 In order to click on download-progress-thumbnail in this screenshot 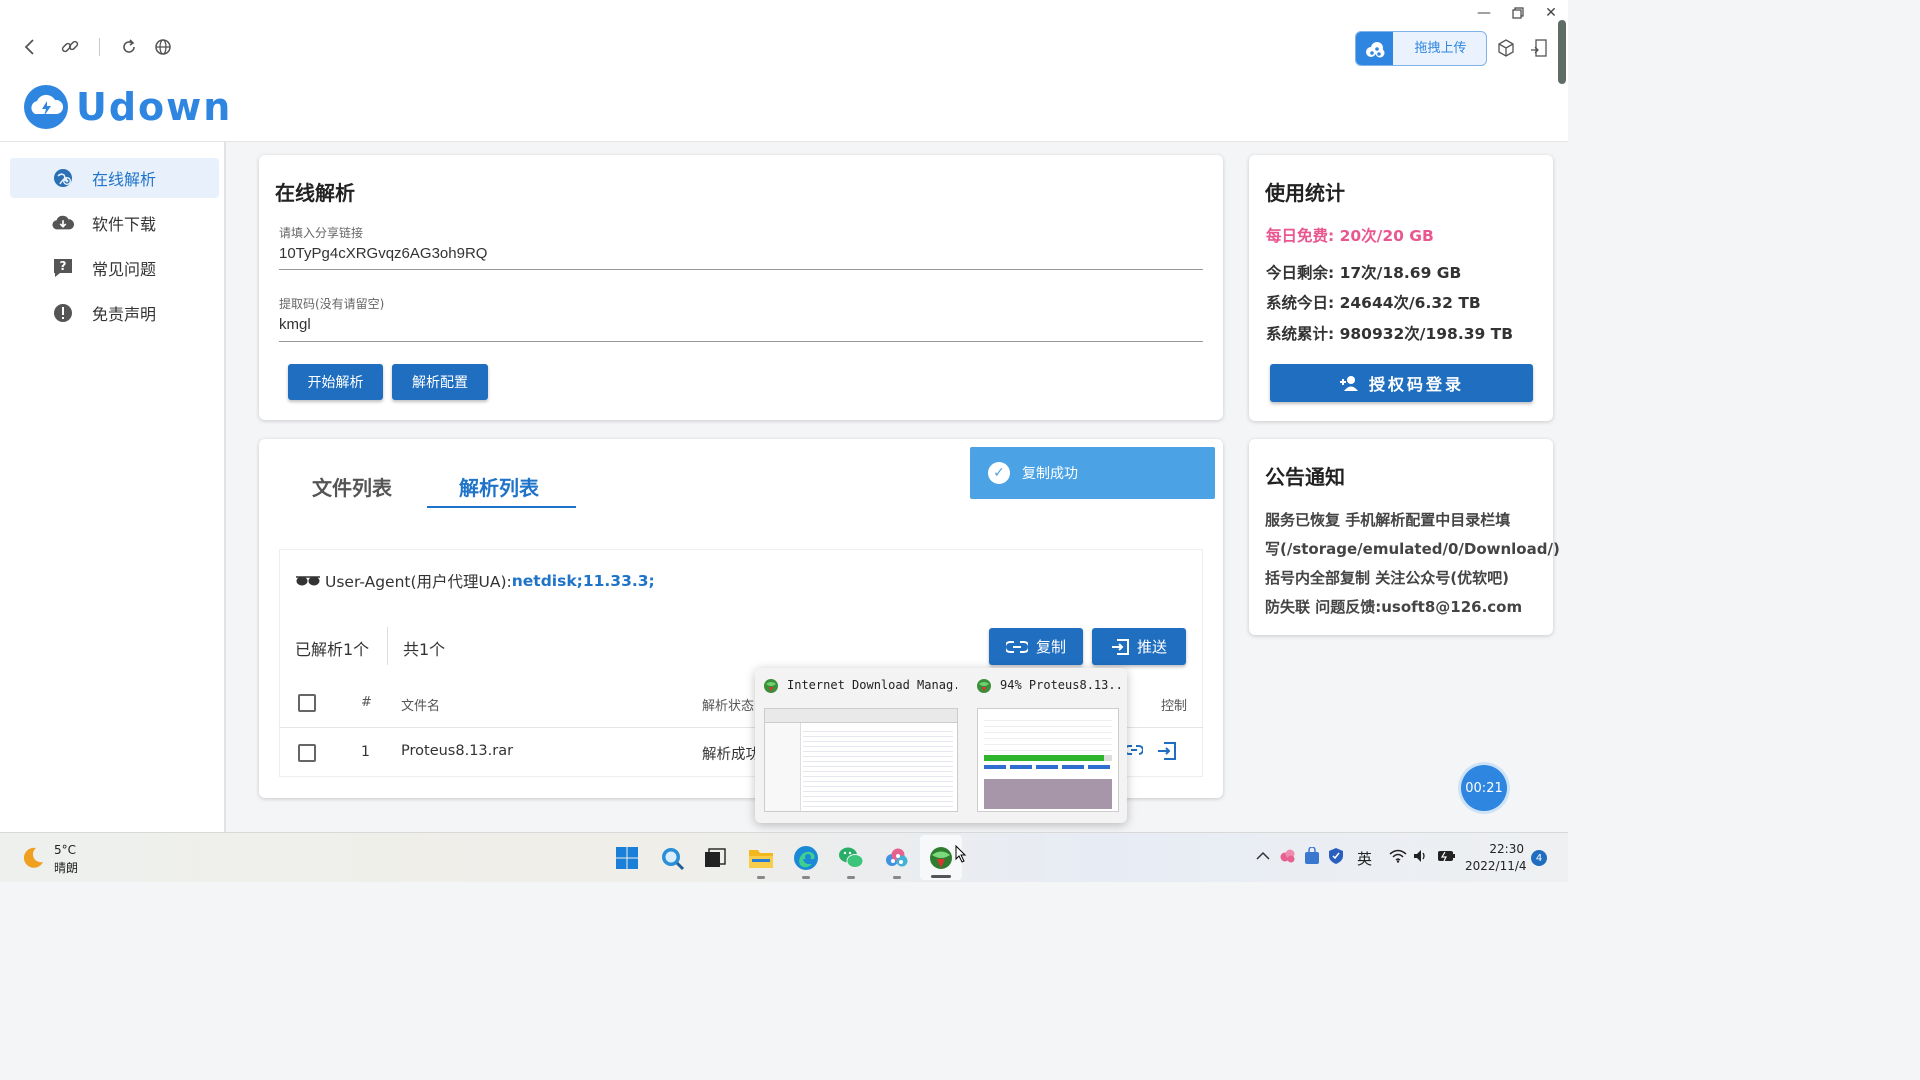, I will do `click(1048, 760)`.